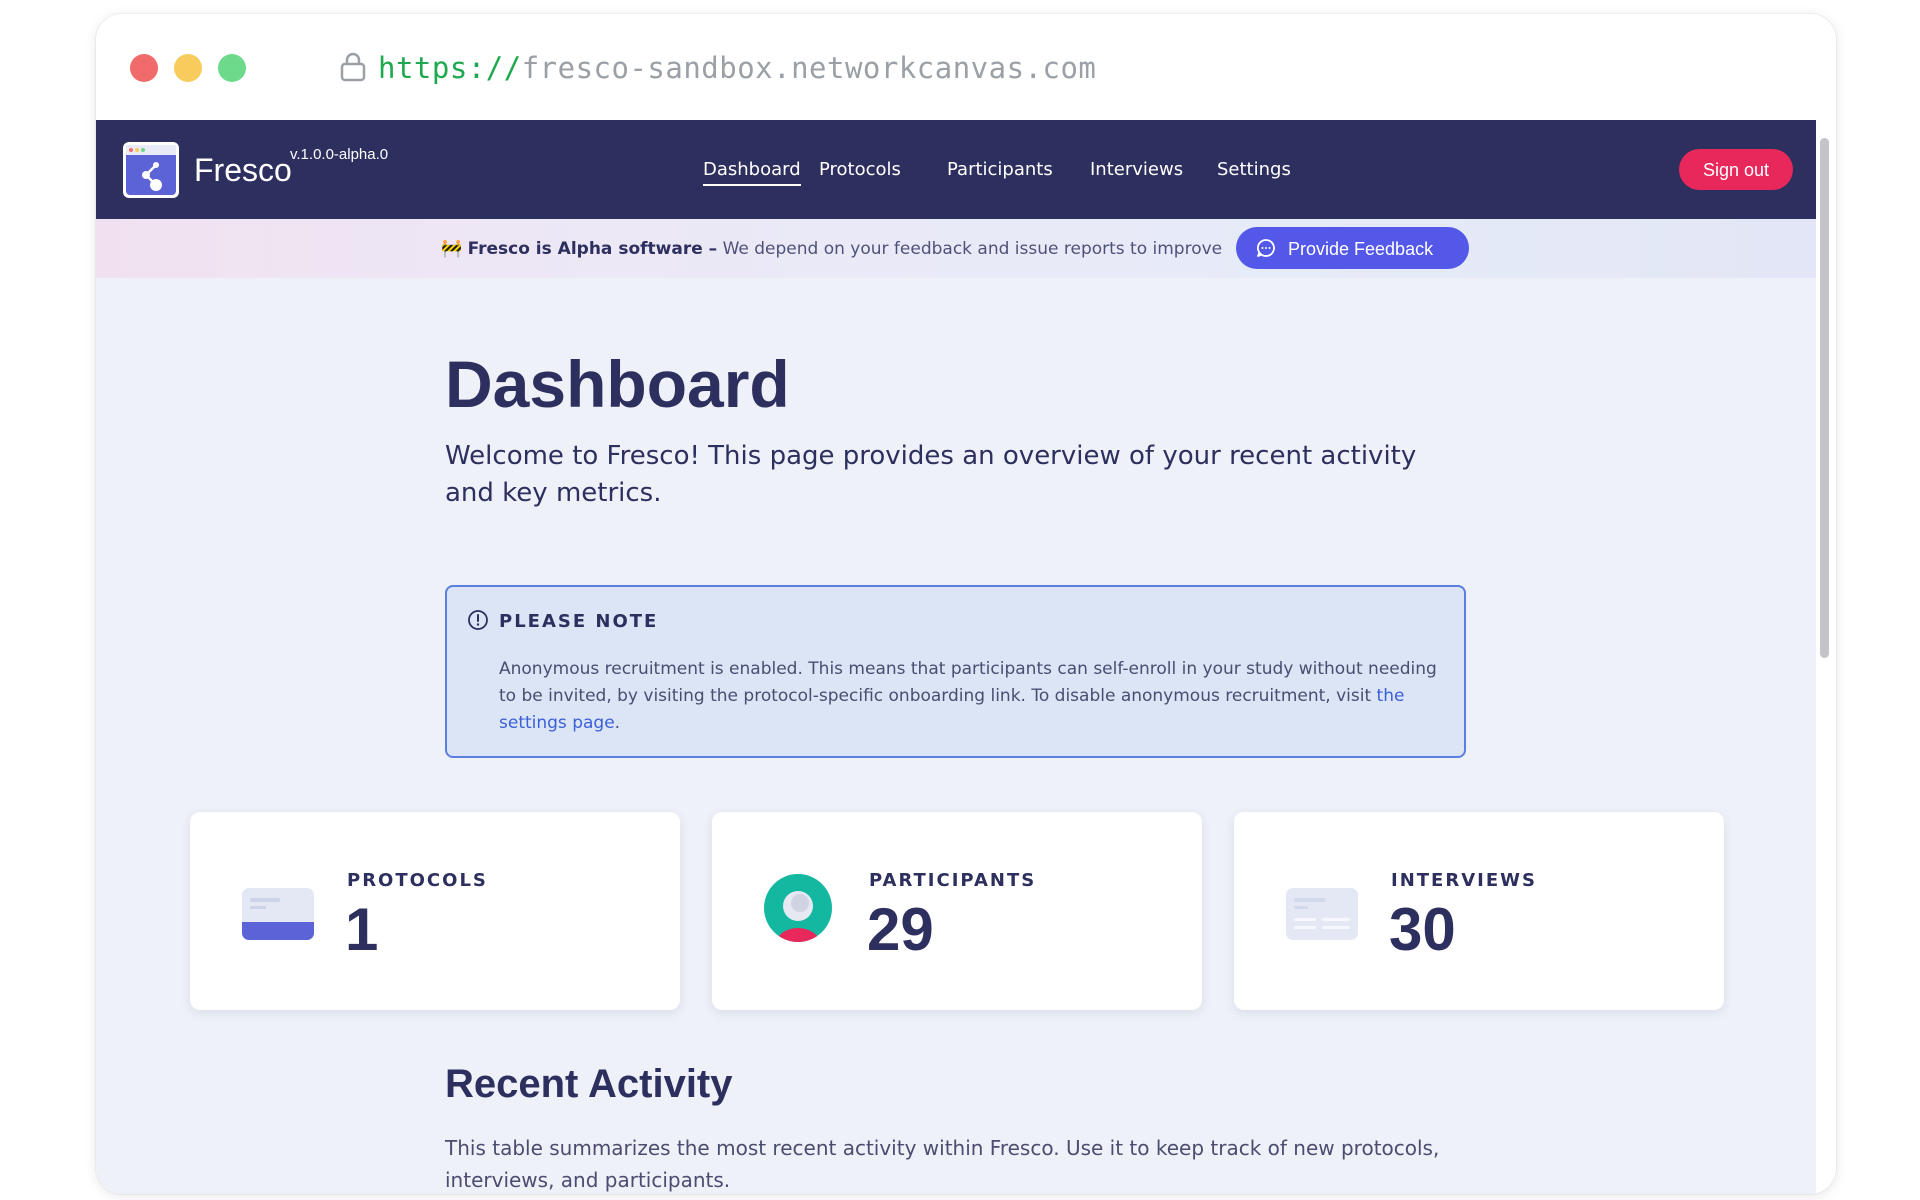 Image resolution: width=1920 pixels, height=1200 pixels. What do you see at coordinates (1254, 170) in the screenshot?
I see `nav-link-settings: Settings` at bounding box center [1254, 170].